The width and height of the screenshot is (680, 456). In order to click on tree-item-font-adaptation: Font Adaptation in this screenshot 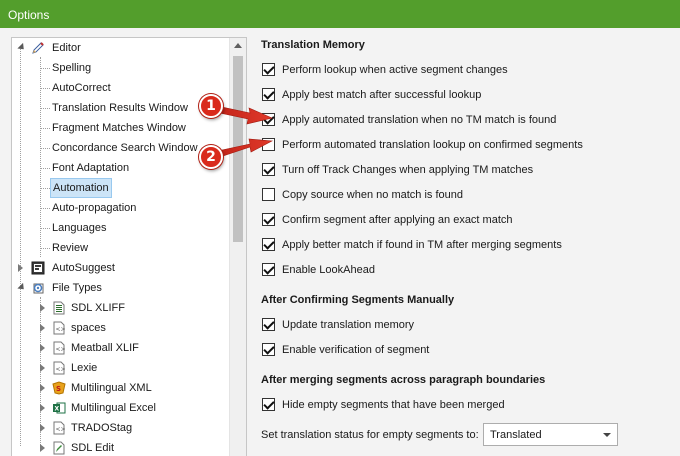, I will do `click(90, 168)`.